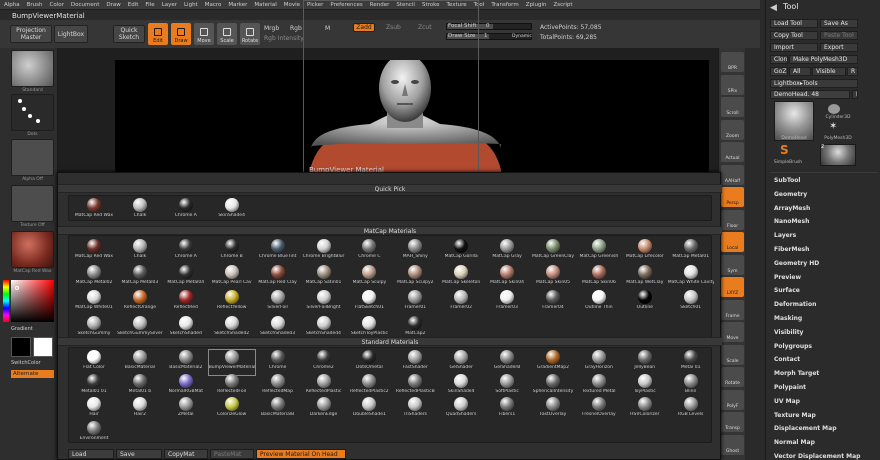  What do you see at coordinates (186, 277) in the screenshot?
I see `material-item: MatCap Metal04` at bounding box center [186, 277].